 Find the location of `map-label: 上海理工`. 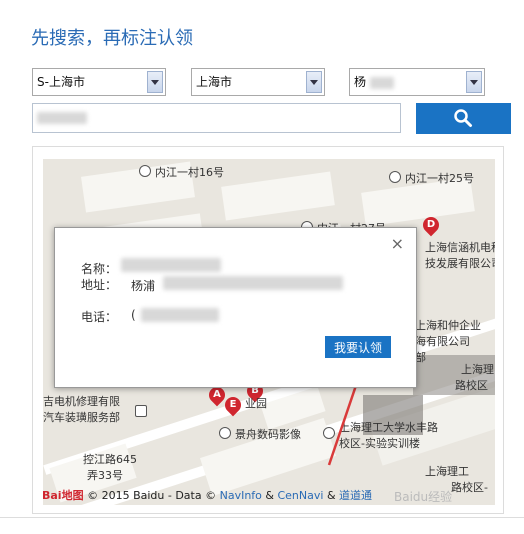

map-label: 上海理工 is located at coordinates (447, 471).